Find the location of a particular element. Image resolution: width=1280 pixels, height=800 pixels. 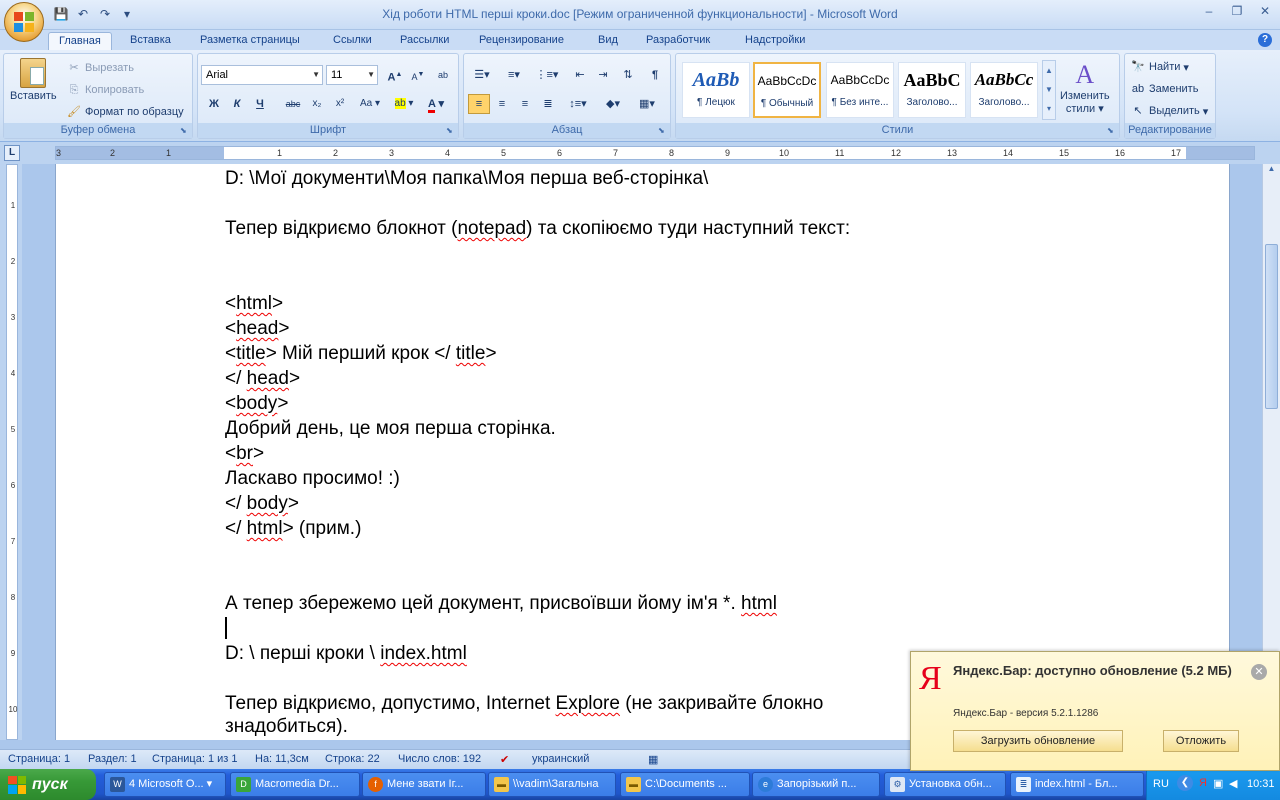

change-styles-label-2: стили ▾ is located at coordinates (1084, 109).